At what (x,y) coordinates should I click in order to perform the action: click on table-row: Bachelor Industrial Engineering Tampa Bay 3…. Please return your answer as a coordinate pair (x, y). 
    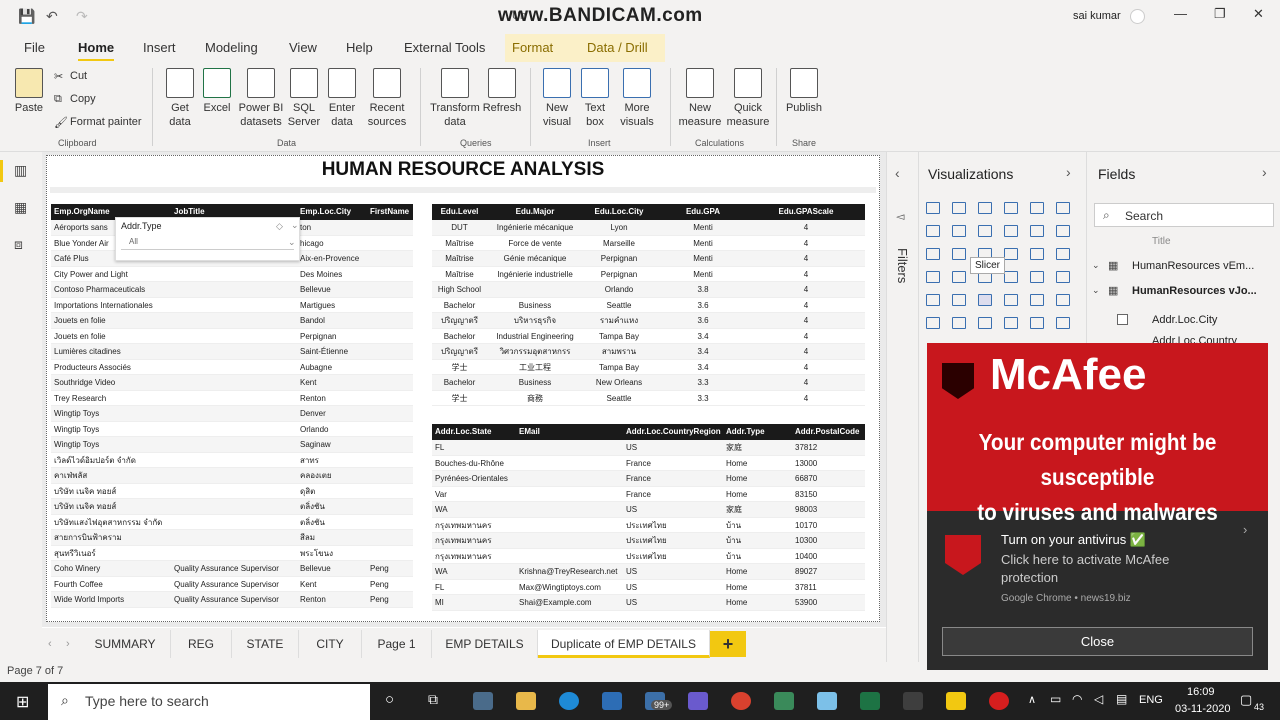
    Looking at the image, I should click on (648, 336).